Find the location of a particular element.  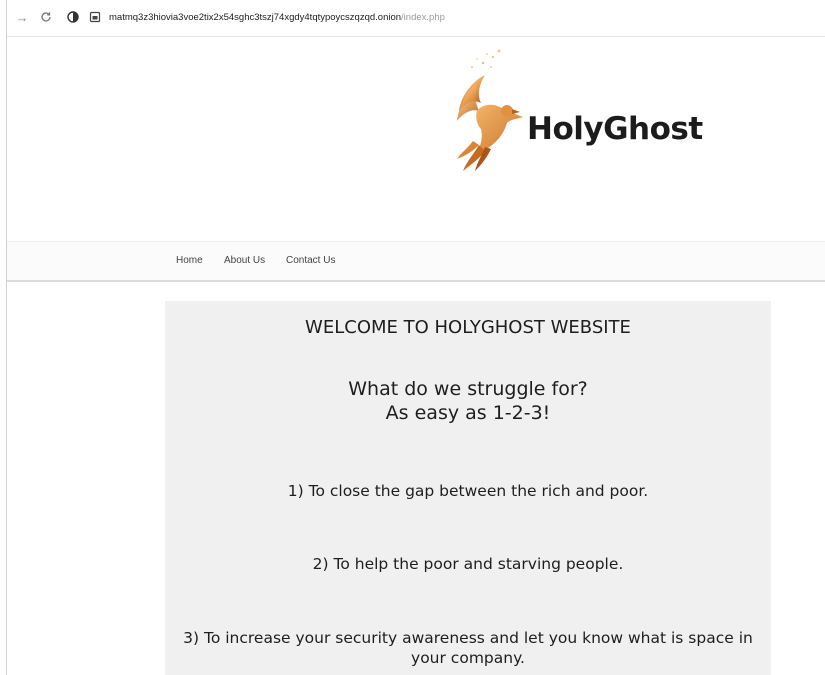

privacy-shield-icon is located at coordinates (73, 18).